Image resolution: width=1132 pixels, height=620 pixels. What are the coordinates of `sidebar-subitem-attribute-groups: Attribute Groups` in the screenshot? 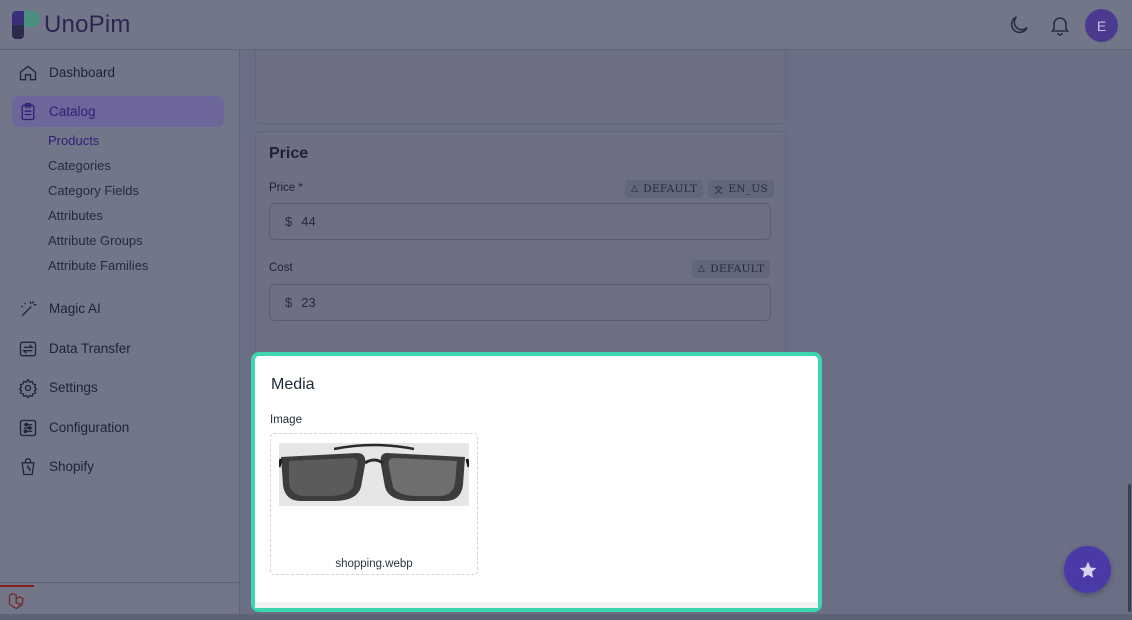 It's located at (95, 240).